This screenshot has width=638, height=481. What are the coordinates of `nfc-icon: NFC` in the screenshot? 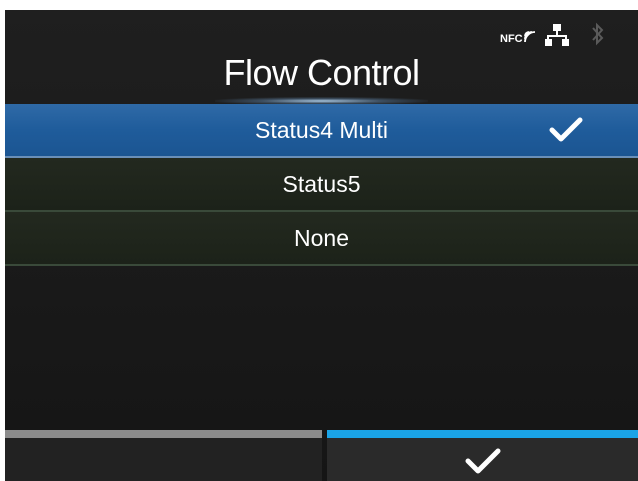 It's located at (518, 38).